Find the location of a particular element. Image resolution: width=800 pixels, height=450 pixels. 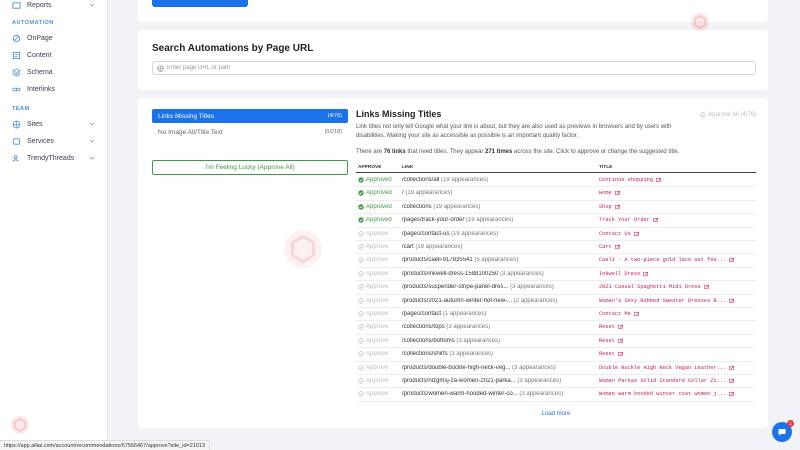

link-path: /collections/all is located at coordinates (421, 180).